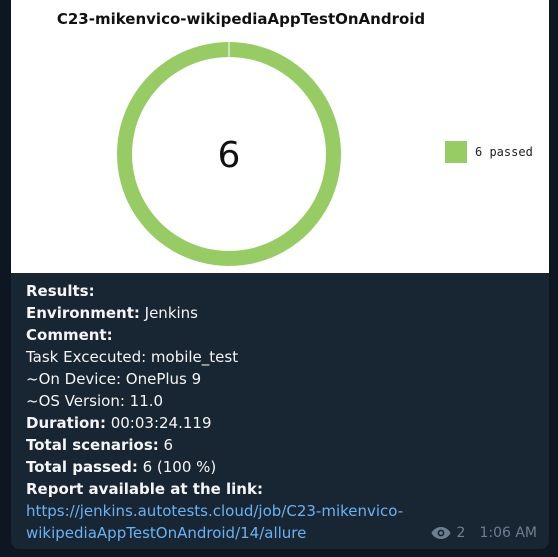 Image resolution: width=558 pixels, height=557 pixels. What do you see at coordinates (95, 401) in the screenshot?
I see `os-line: ~OS Version: 11.0` at bounding box center [95, 401].